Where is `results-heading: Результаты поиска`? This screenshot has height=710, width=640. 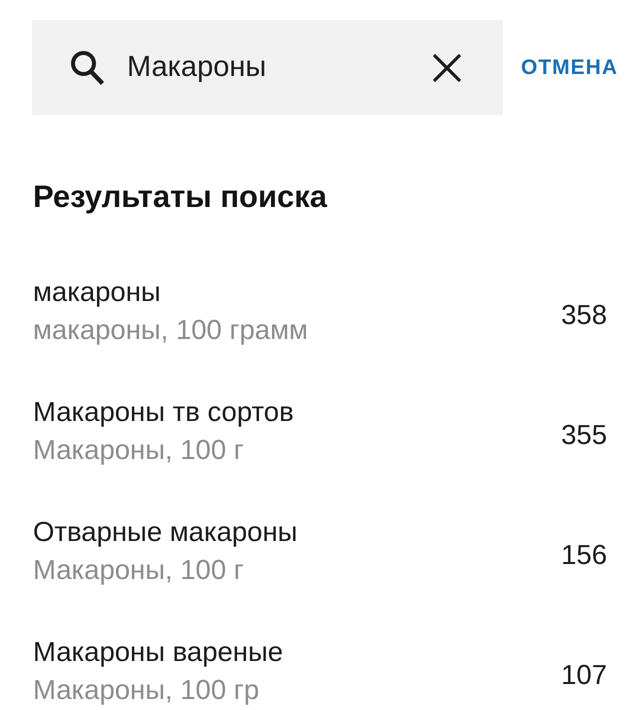
results-heading: Результаты поиска is located at coordinates (180, 197).